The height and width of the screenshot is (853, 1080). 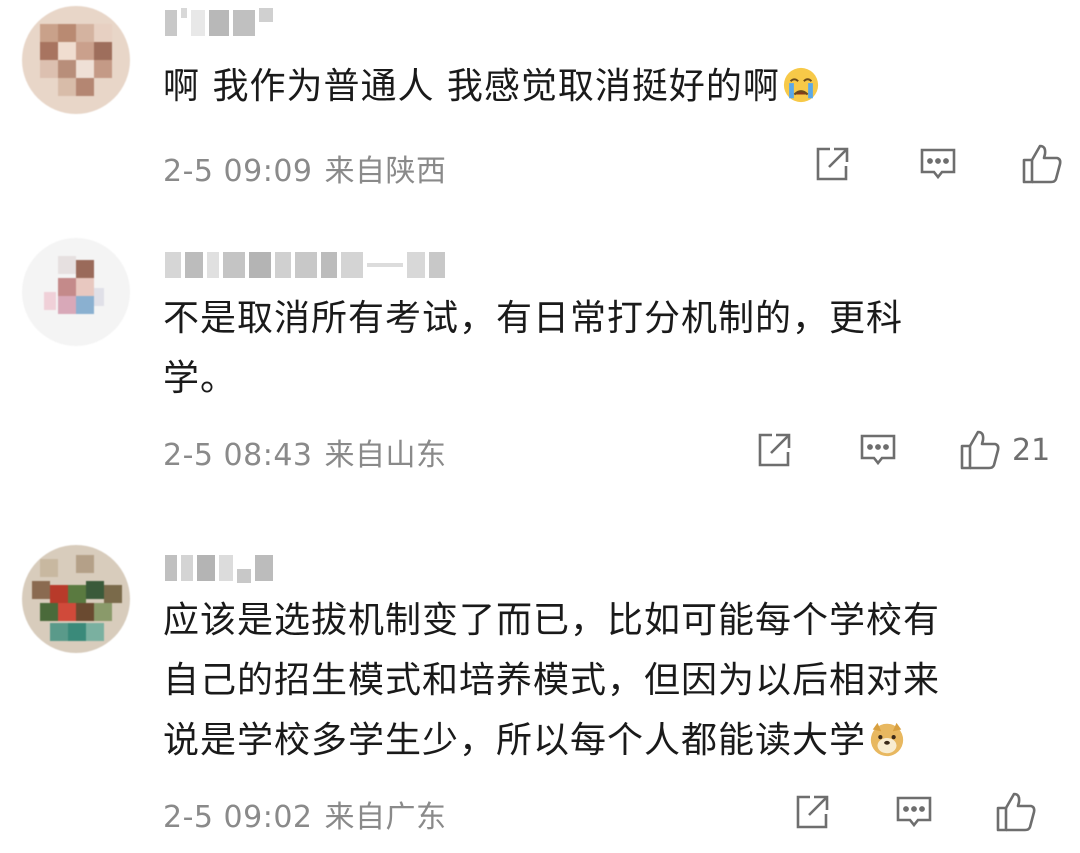 I want to click on comment-actions, so click(x=540, y=812).